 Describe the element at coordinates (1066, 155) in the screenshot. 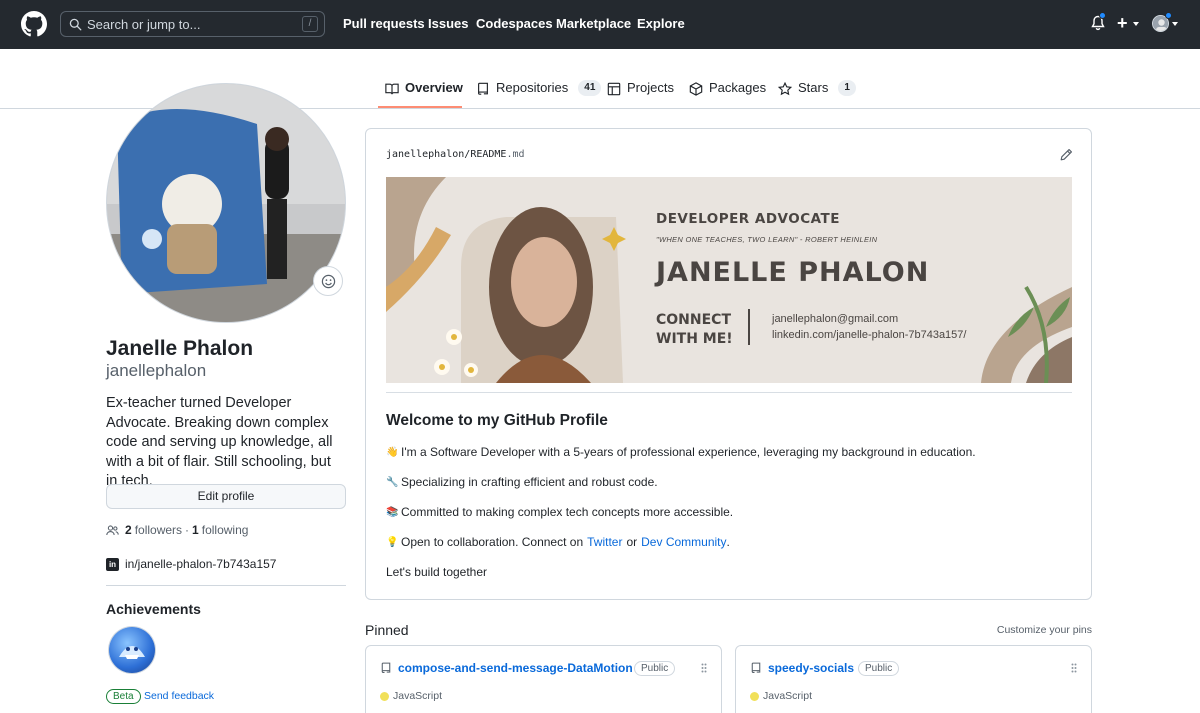

I see `edit-pencil-icon` at that location.